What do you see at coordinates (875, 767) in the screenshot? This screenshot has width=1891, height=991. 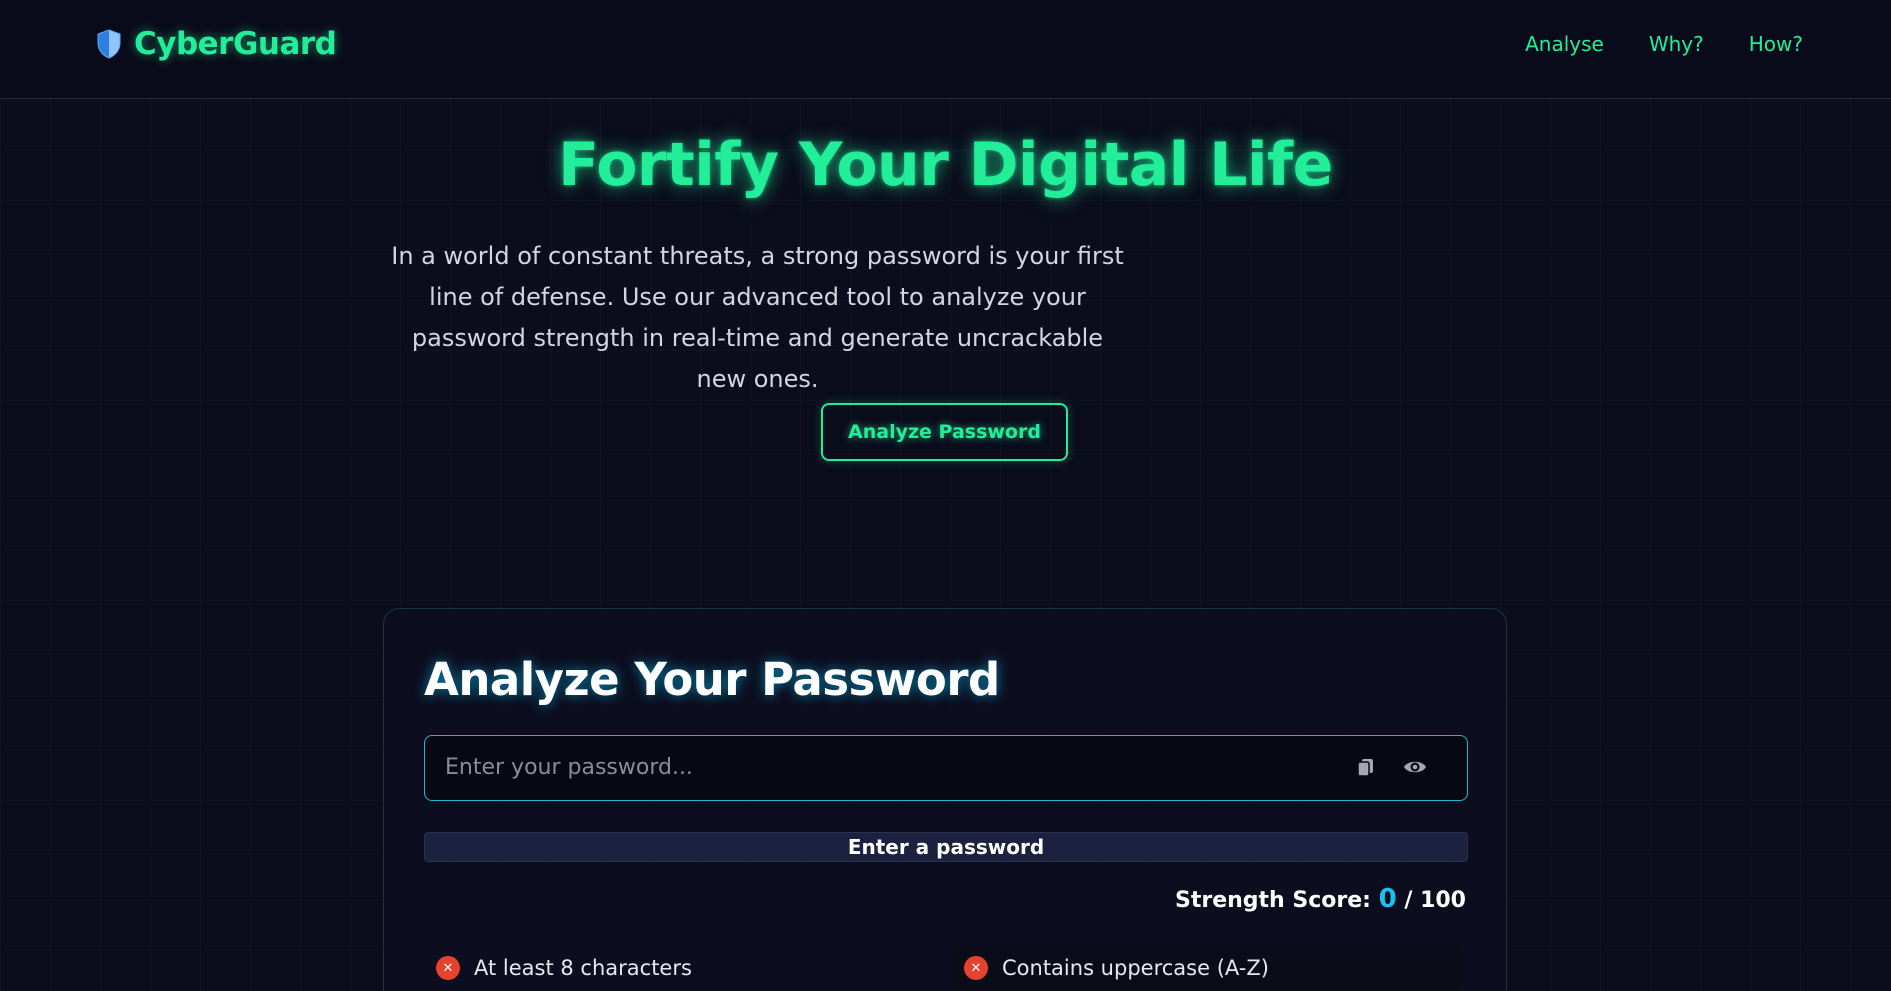 I see `password-input` at bounding box center [875, 767].